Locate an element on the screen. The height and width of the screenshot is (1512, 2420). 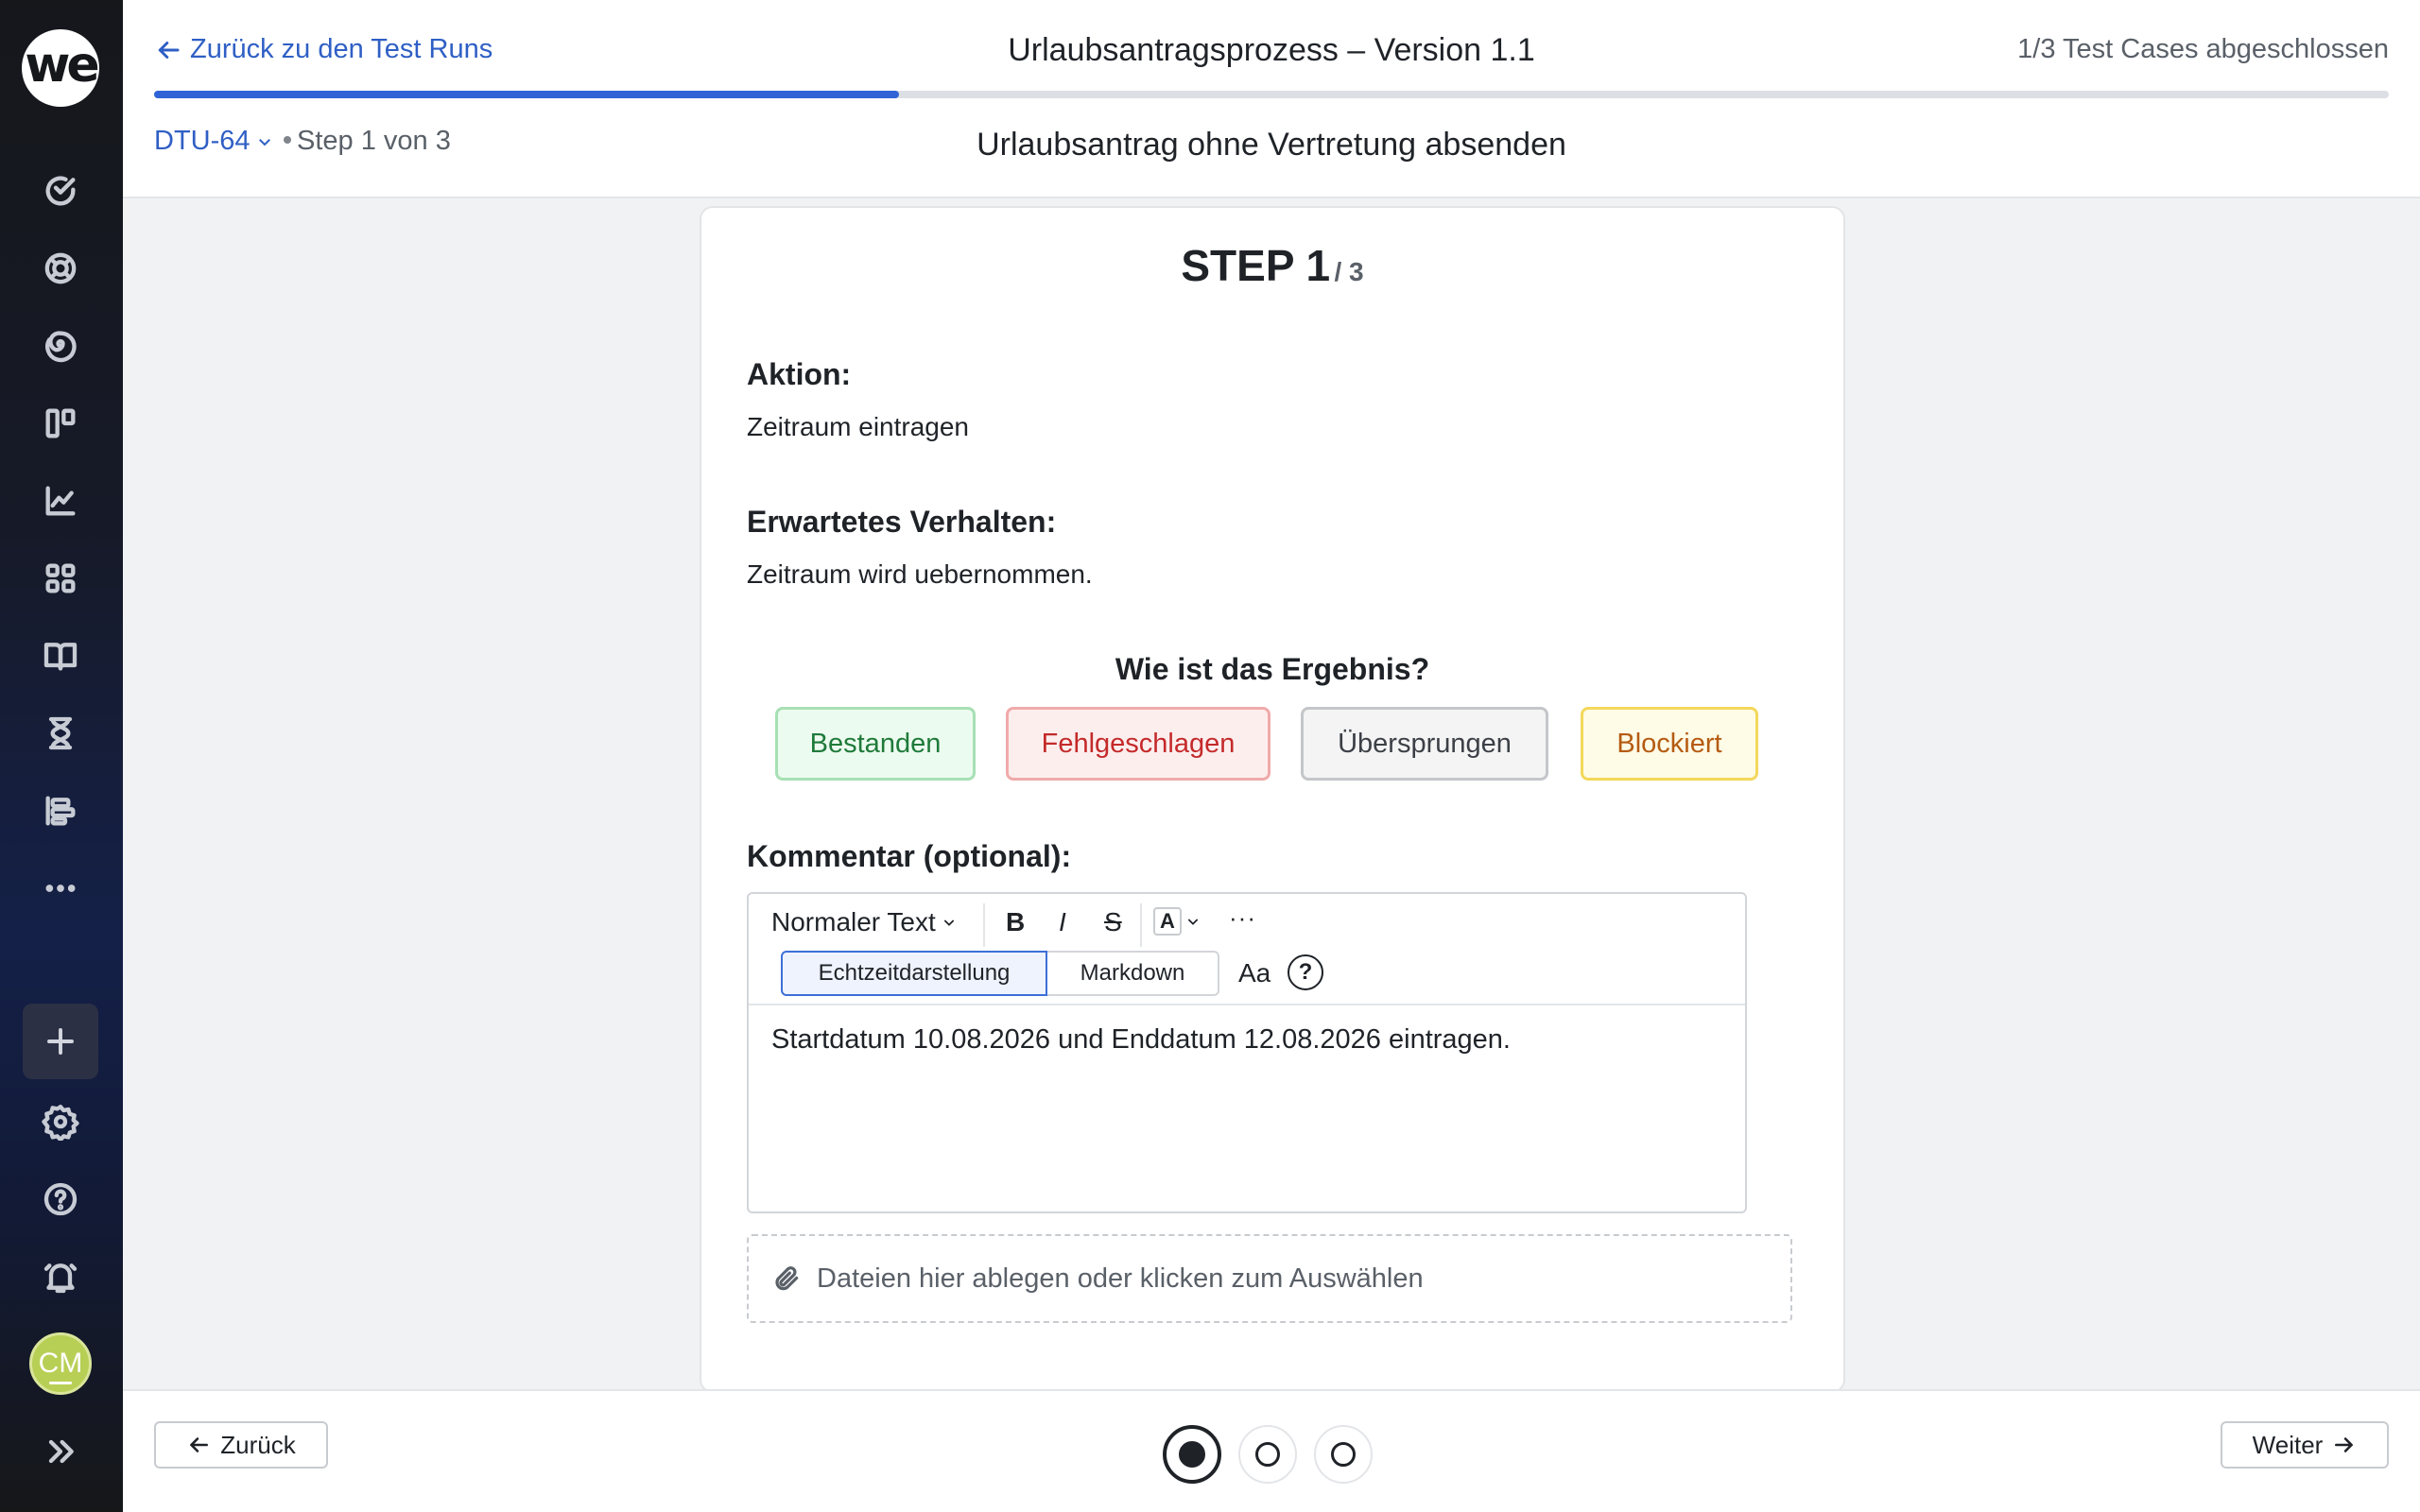
logo-text: we is located at coordinates (62, 65).